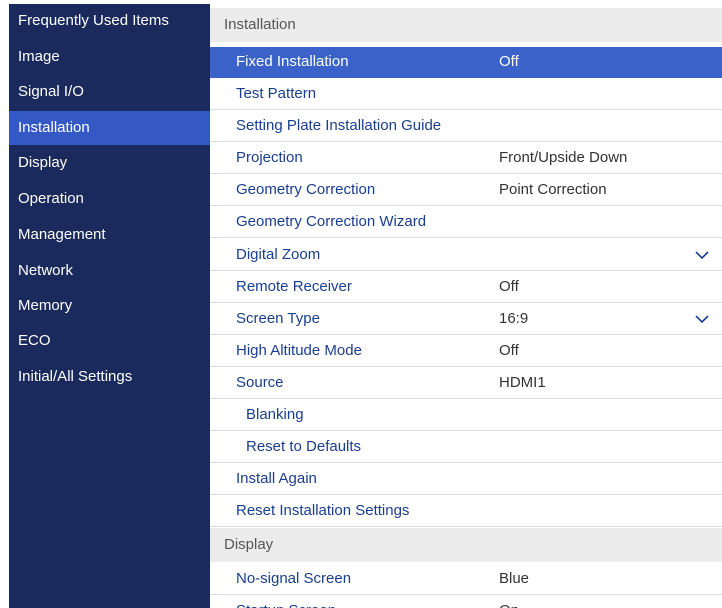  I want to click on row-label: Fixed Installation, so click(292, 61).